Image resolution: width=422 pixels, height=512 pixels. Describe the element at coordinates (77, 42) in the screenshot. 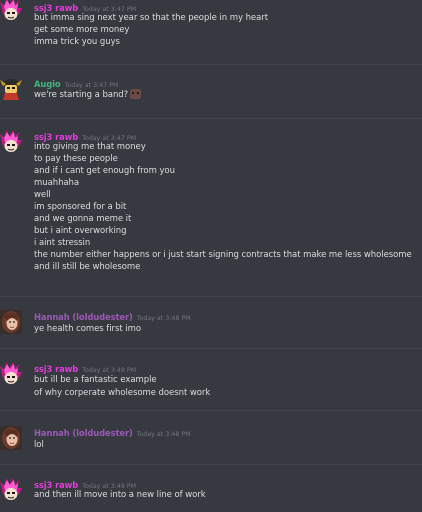

I see `message-line: imma trick you guys` at that location.